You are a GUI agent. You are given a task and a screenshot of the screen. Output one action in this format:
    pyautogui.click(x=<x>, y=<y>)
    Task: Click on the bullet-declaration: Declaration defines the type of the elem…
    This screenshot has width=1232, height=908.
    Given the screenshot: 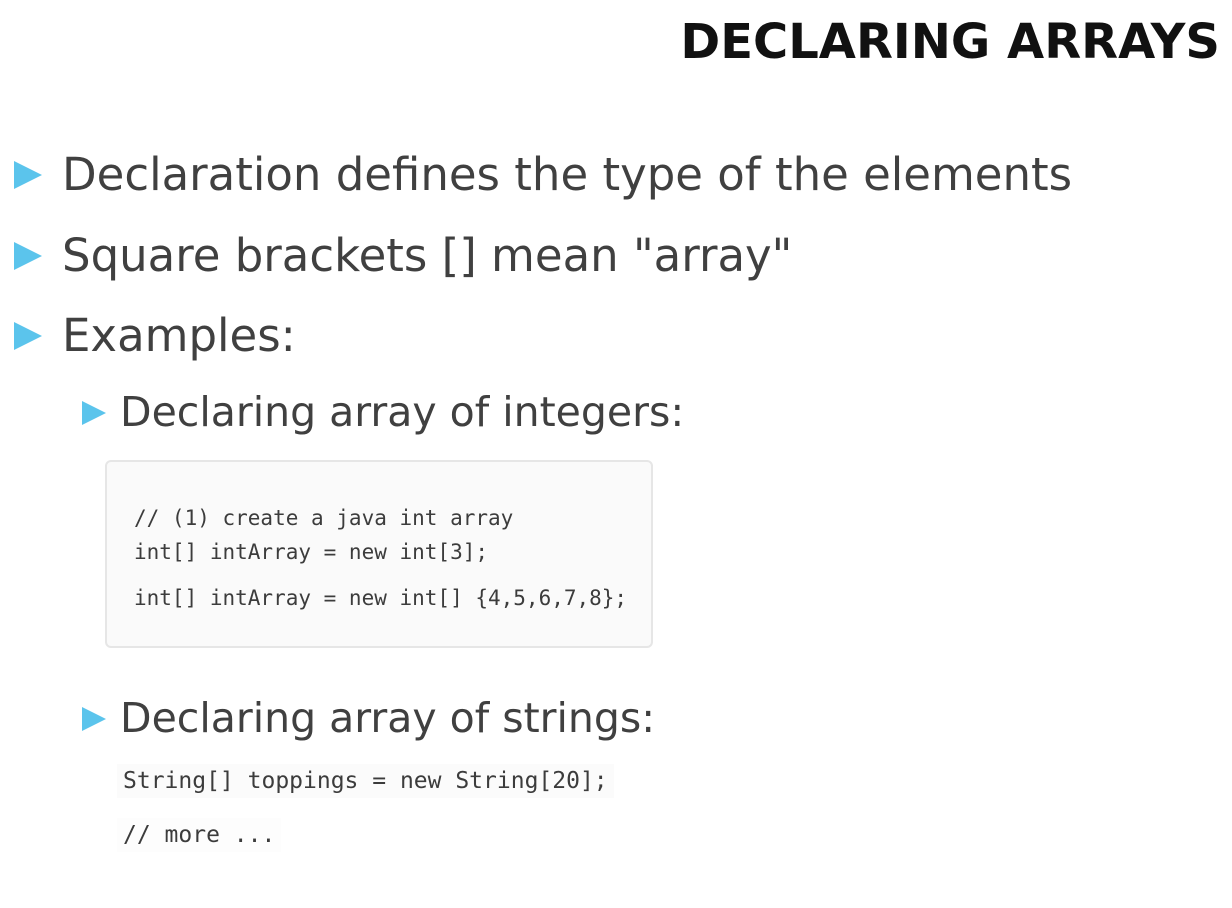 What is the action you would take?
    pyautogui.click(x=543, y=174)
    